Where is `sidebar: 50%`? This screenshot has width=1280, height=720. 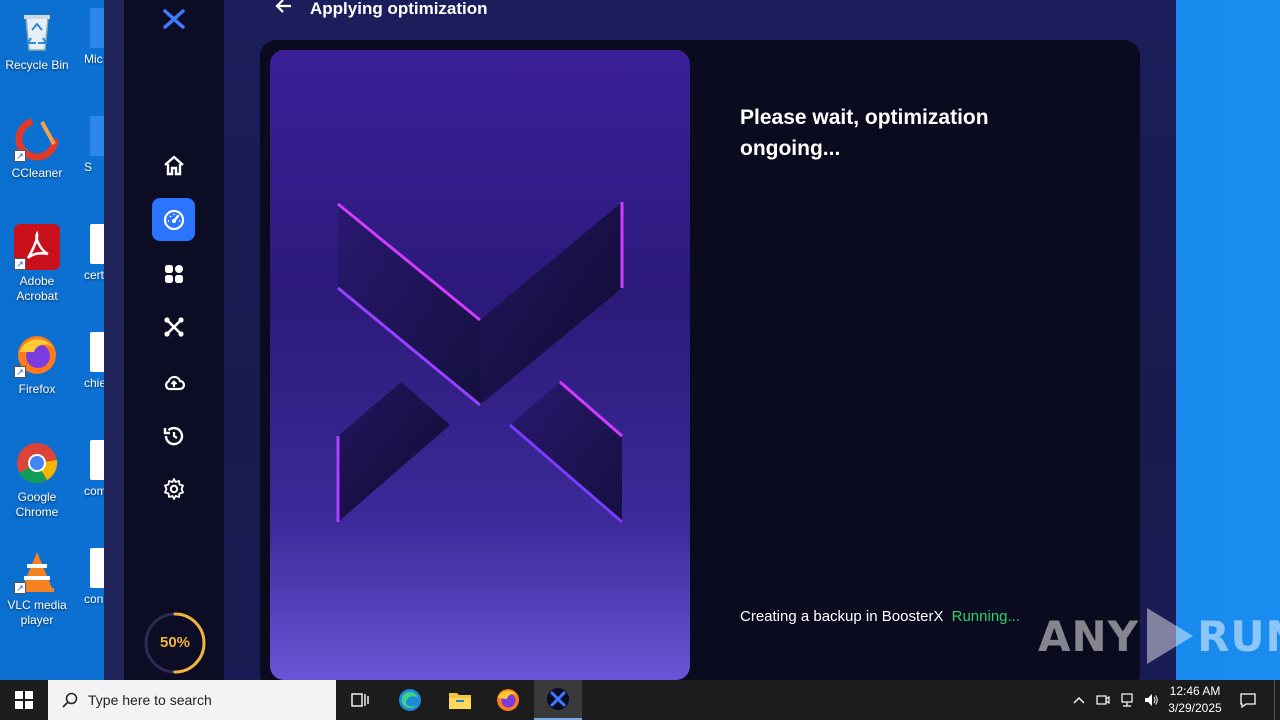
sidebar: 50% is located at coordinates (174, 340).